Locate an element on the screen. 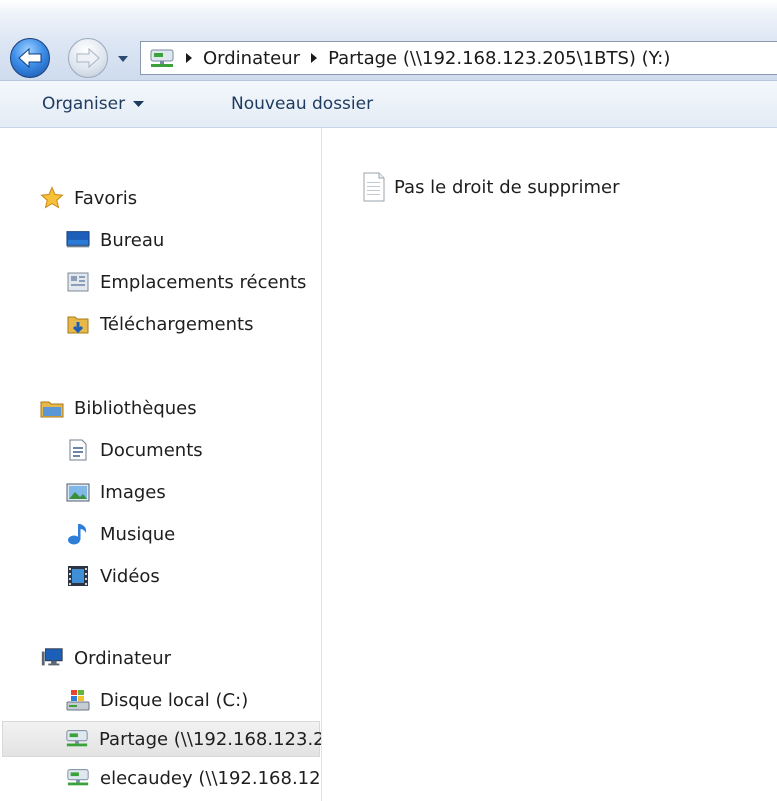 This screenshot has height=801, width=777. nav-item-documents: Documents is located at coordinates (134, 450).